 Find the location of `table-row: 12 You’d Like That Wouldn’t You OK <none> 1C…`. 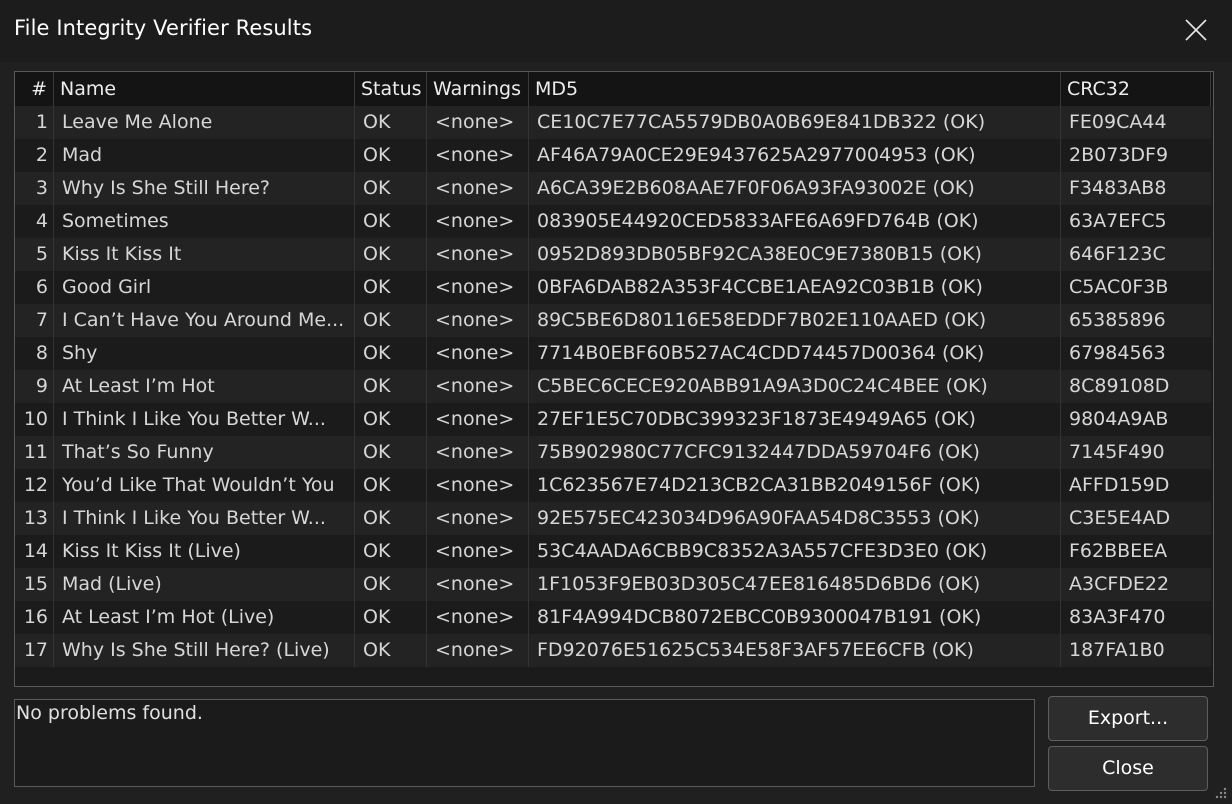

table-row: 12 You’d Like That Wouldn’t You OK <none> 1C… is located at coordinates (613, 485).